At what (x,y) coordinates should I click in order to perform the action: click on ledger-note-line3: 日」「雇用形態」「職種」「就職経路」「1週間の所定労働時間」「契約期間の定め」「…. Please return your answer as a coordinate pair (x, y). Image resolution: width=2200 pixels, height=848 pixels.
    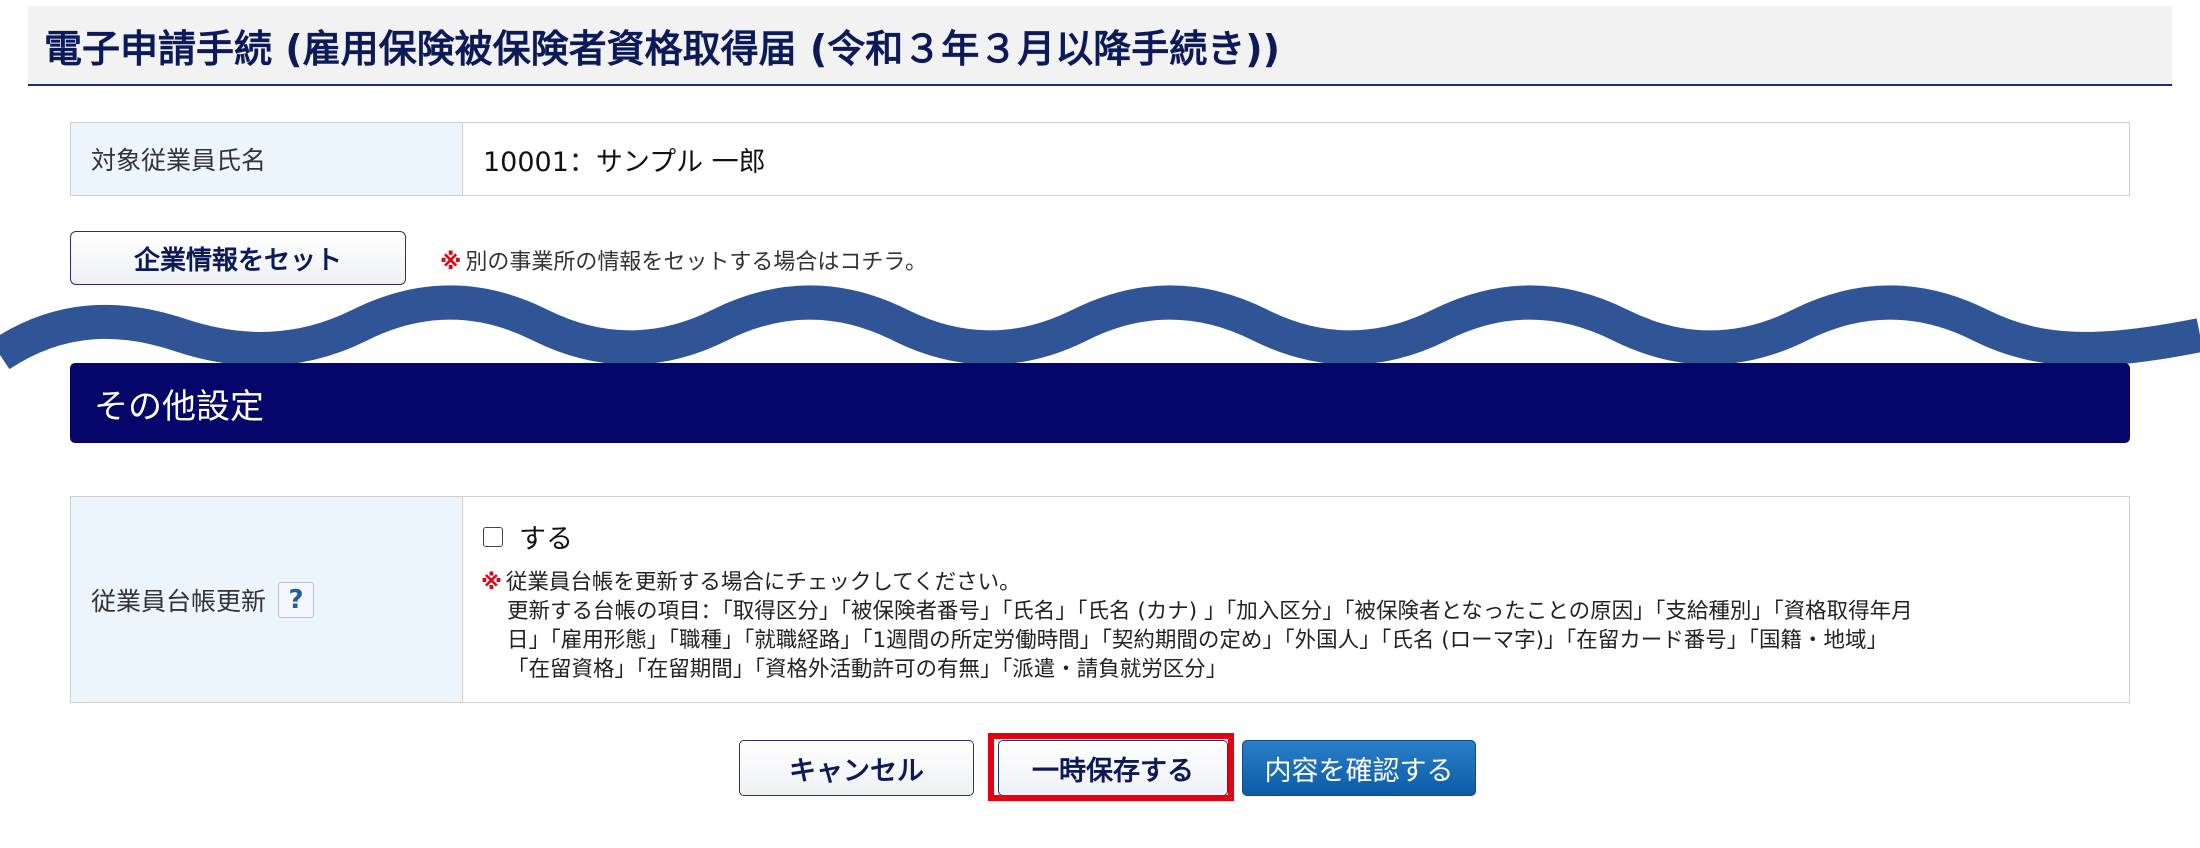
    Looking at the image, I should click on (1198, 640).